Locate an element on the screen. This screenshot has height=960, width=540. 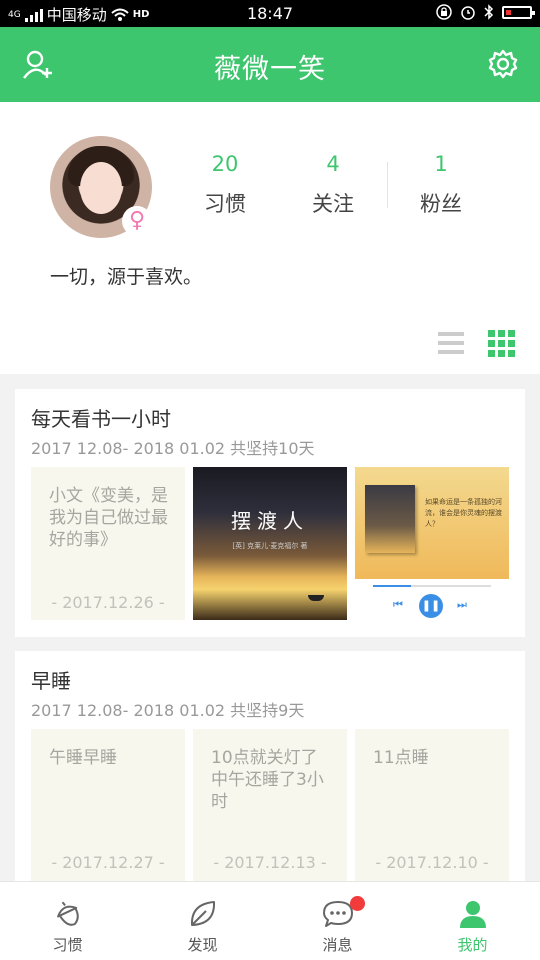
tab-label: 习惯 is located at coordinates (67, 945).